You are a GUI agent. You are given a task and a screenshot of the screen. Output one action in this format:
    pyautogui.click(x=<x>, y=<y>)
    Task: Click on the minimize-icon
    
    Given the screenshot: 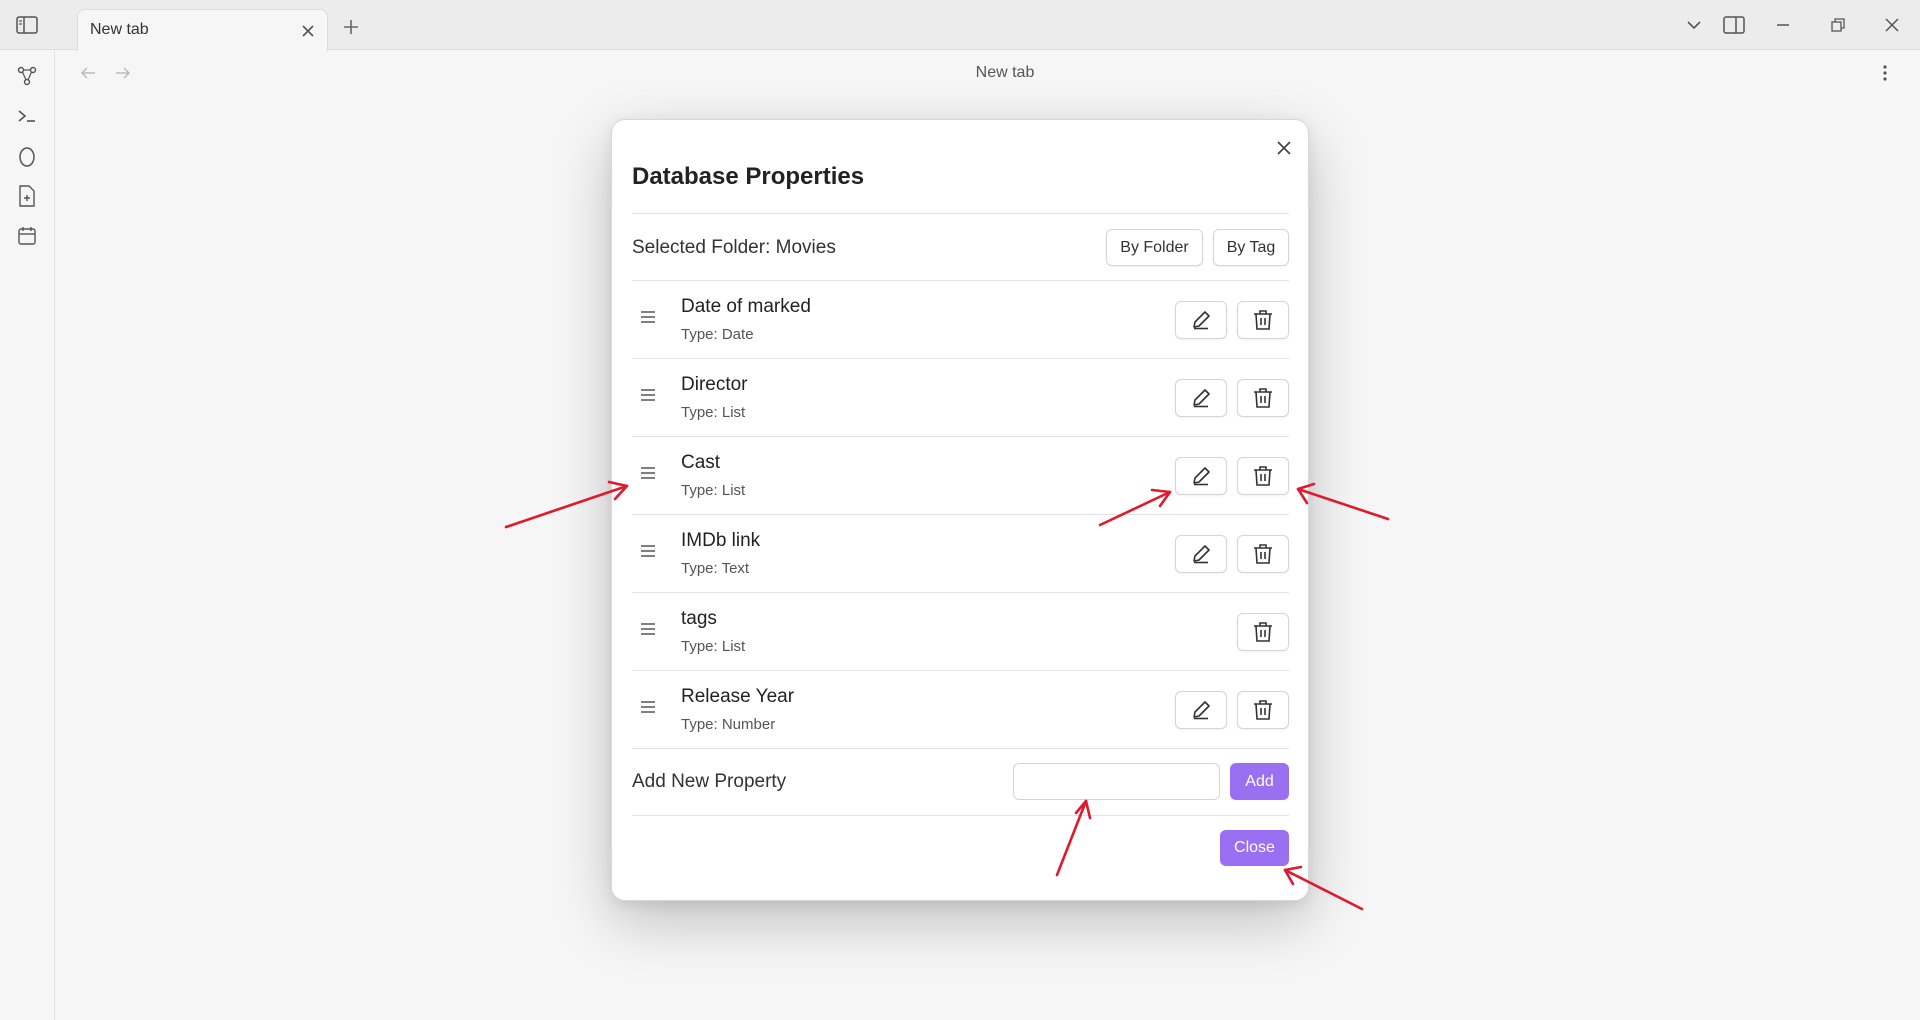 What is the action you would take?
    pyautogui.click(x=1783, y=25)
    